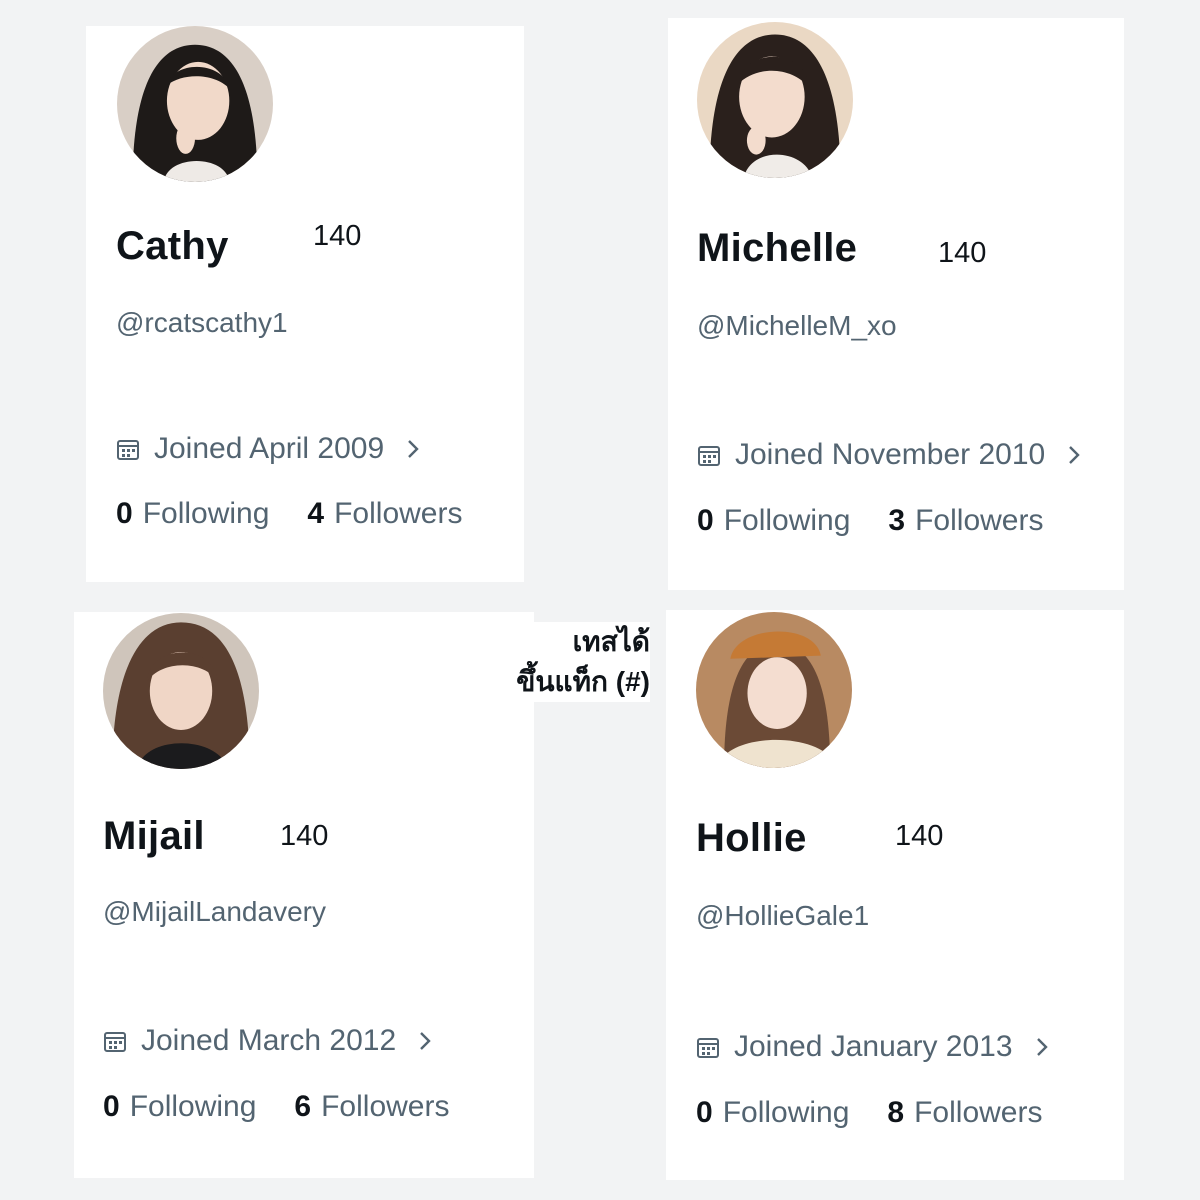 This screenshot has width=1200, height=1200. Describe the element at coordinates (154, 836) in the screenshot. I see `display-name: Mijail` at that location.